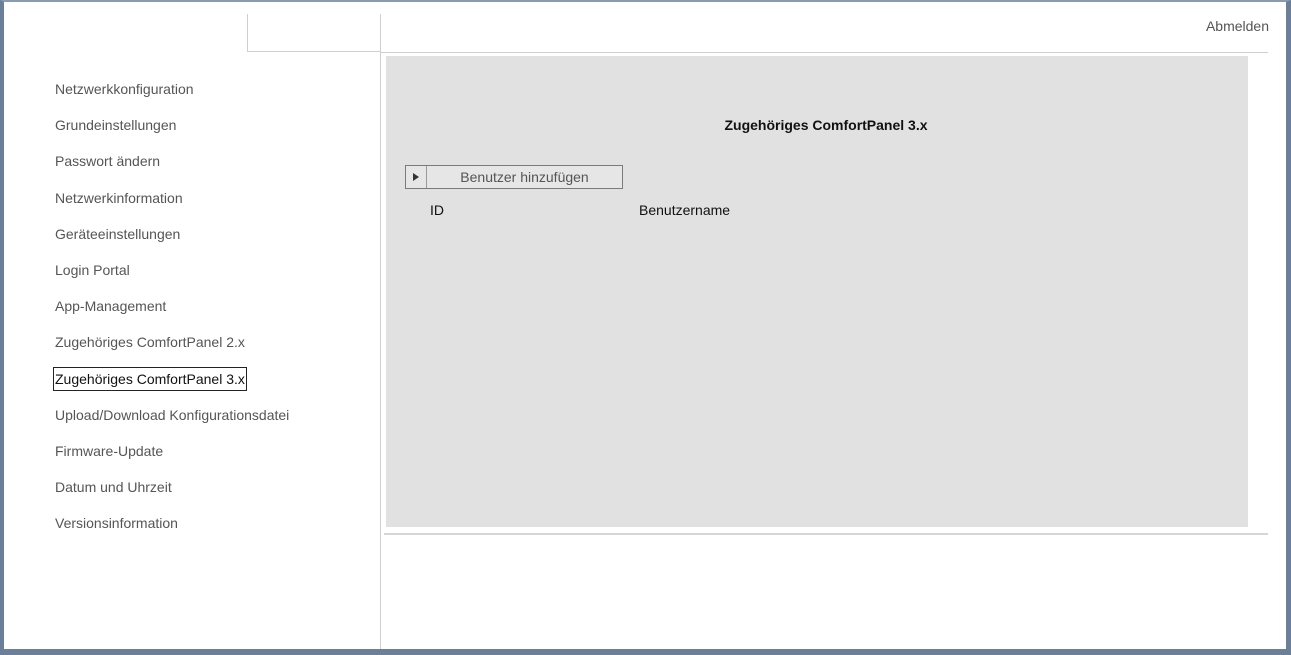 Image resolution: width=1291 pixels, height=655 pixels. What do you see at coordinates (214, 168) in the screenshot?
I see `sidebar-item-change-password: Passwort ändern` at bounding box center [214, 168].